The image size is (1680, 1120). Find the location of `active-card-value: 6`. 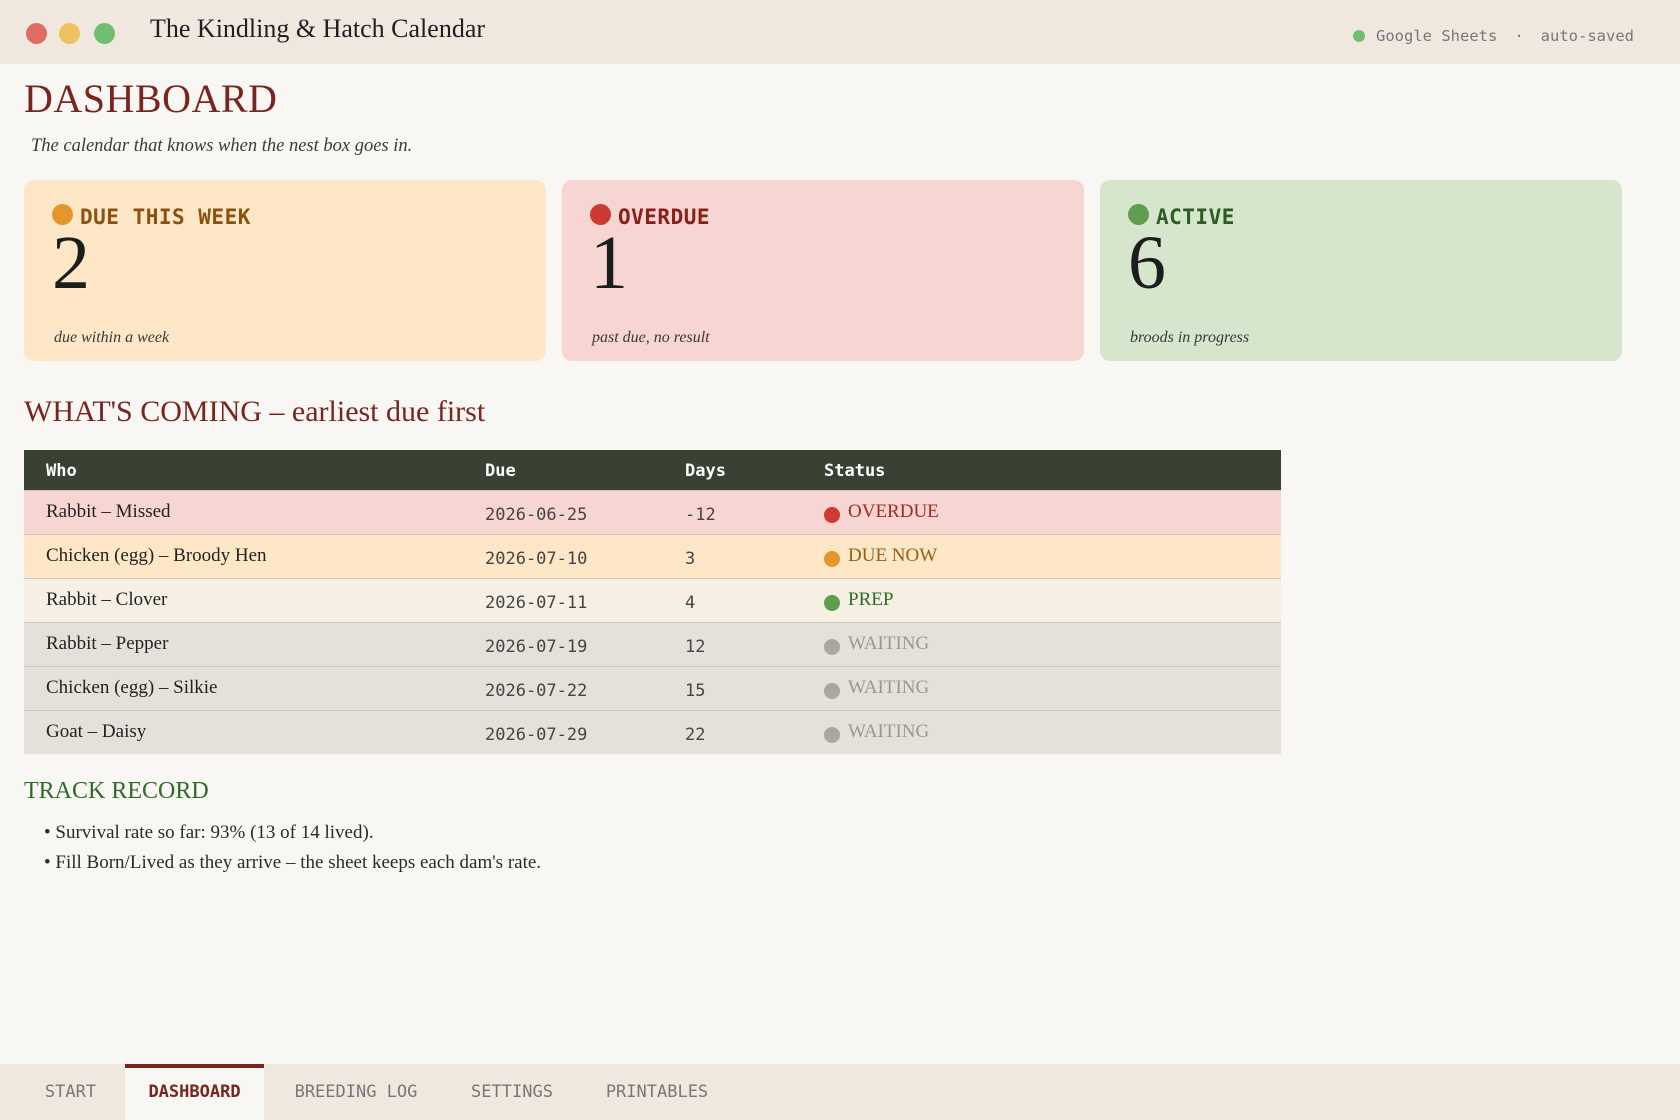

active-card-value: 6 is located at coordinates (1147, 263).